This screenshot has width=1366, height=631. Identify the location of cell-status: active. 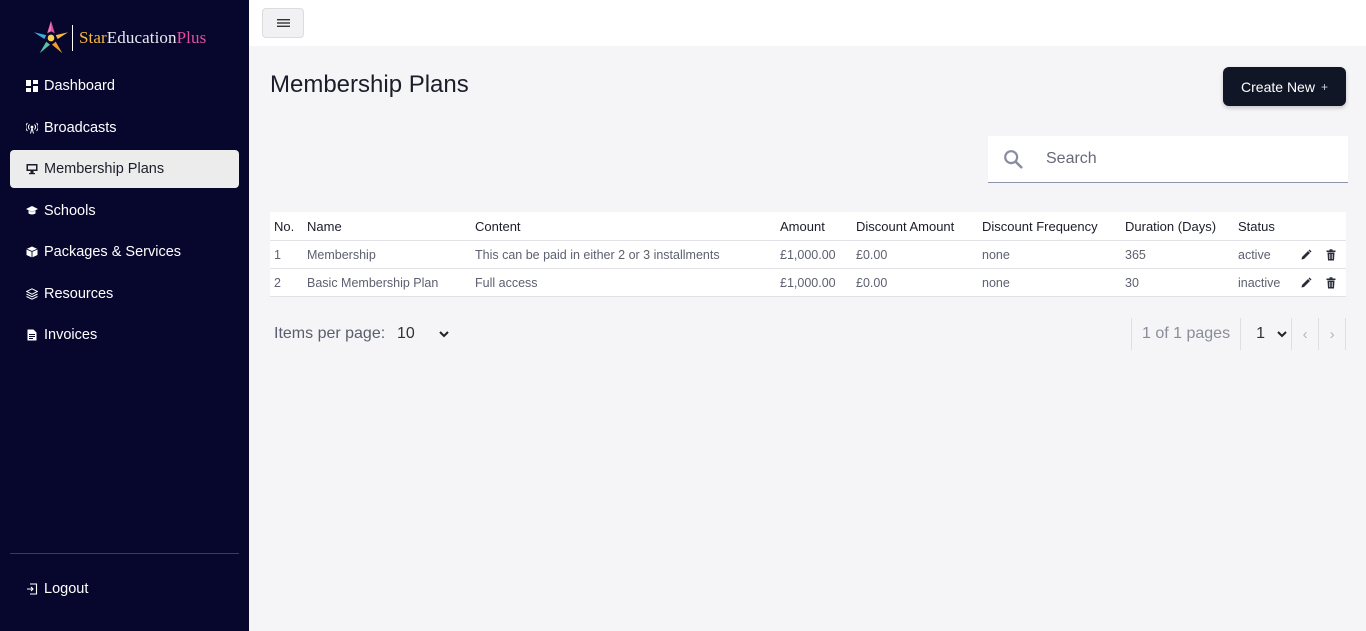
(1254, 254).